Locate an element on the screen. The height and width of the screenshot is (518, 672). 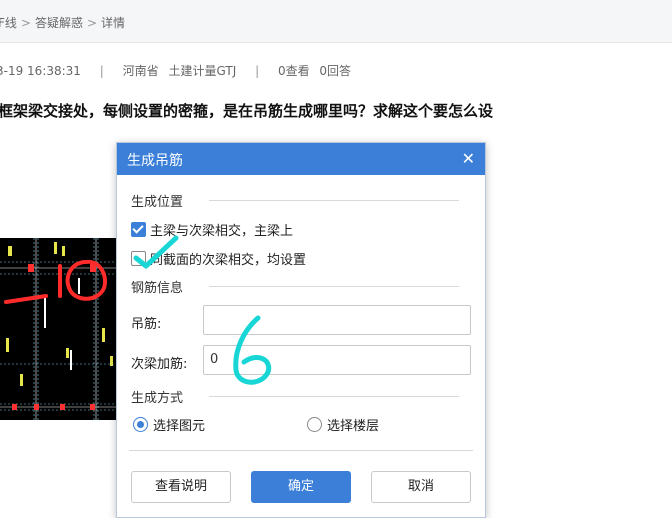
post-province: 河南省 is located at coordinates (140, 71).